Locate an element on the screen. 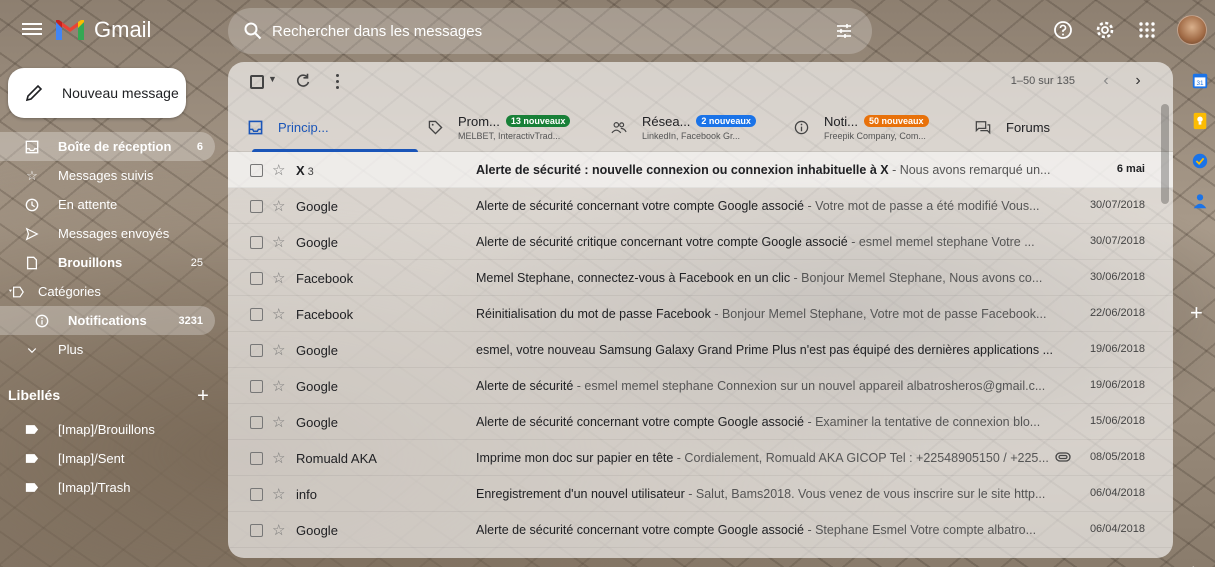 Image resolution: width=1215 pixels, height=567 pixels. show-side-panel-icon: › is located at coordinates (1194, 563).